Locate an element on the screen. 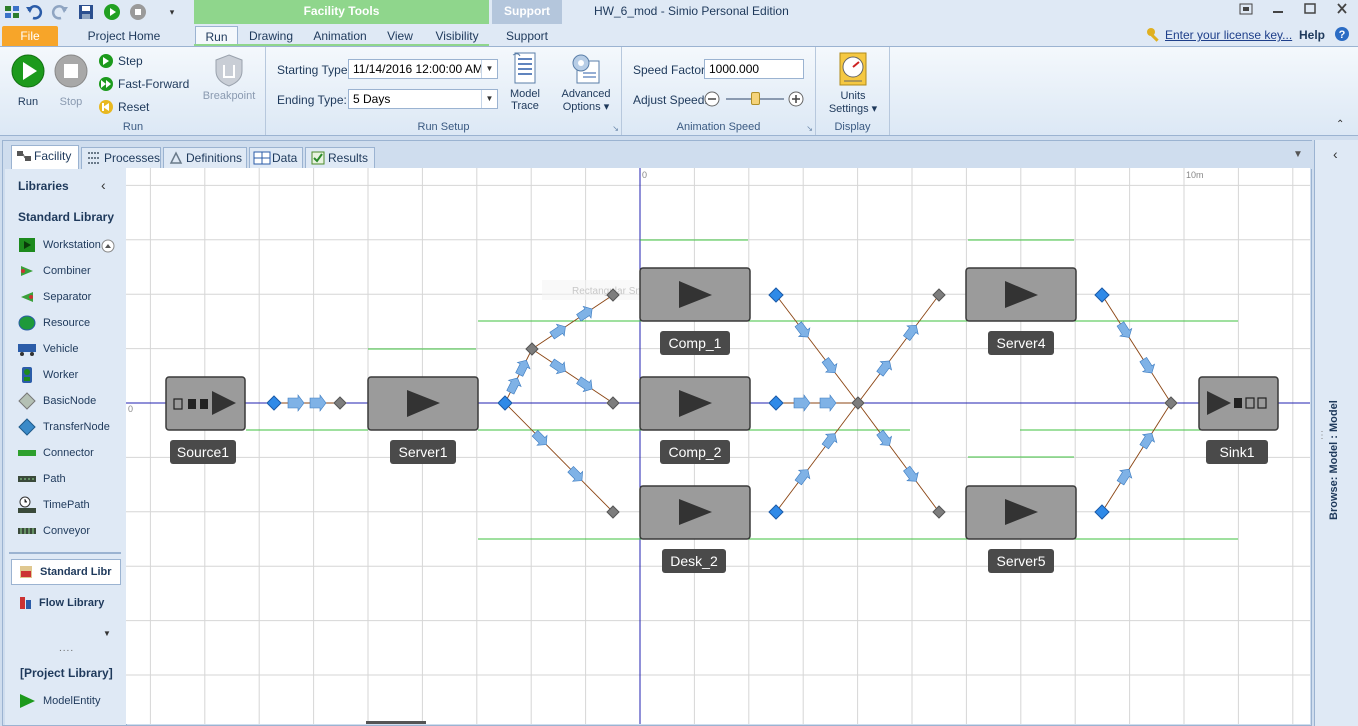 This screenshot has width=1358, height=726. tab-definitions: Definitions is located at coordinates (205, 158).